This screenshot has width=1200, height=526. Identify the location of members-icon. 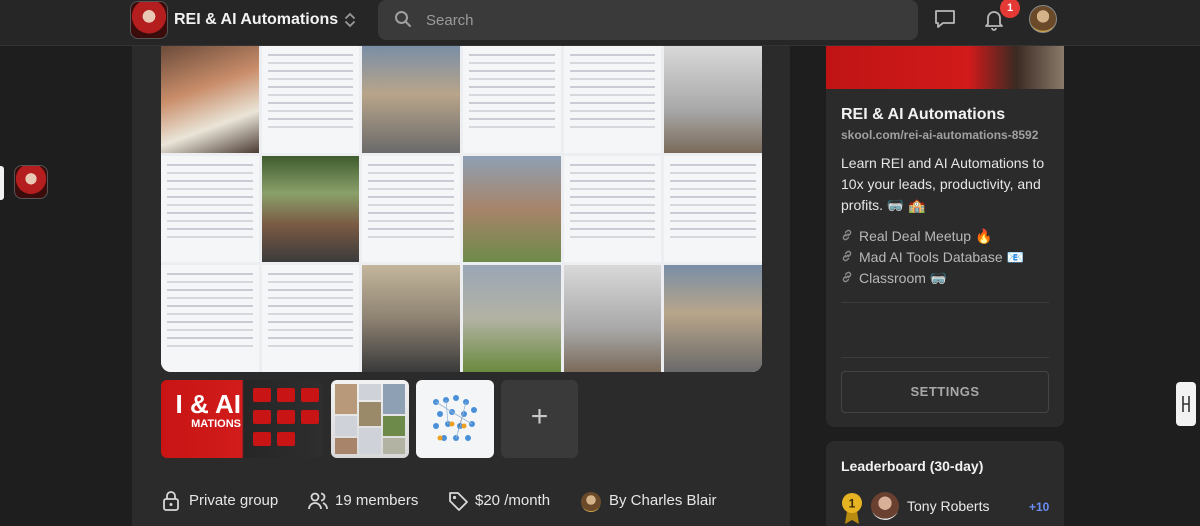
(317, 501).